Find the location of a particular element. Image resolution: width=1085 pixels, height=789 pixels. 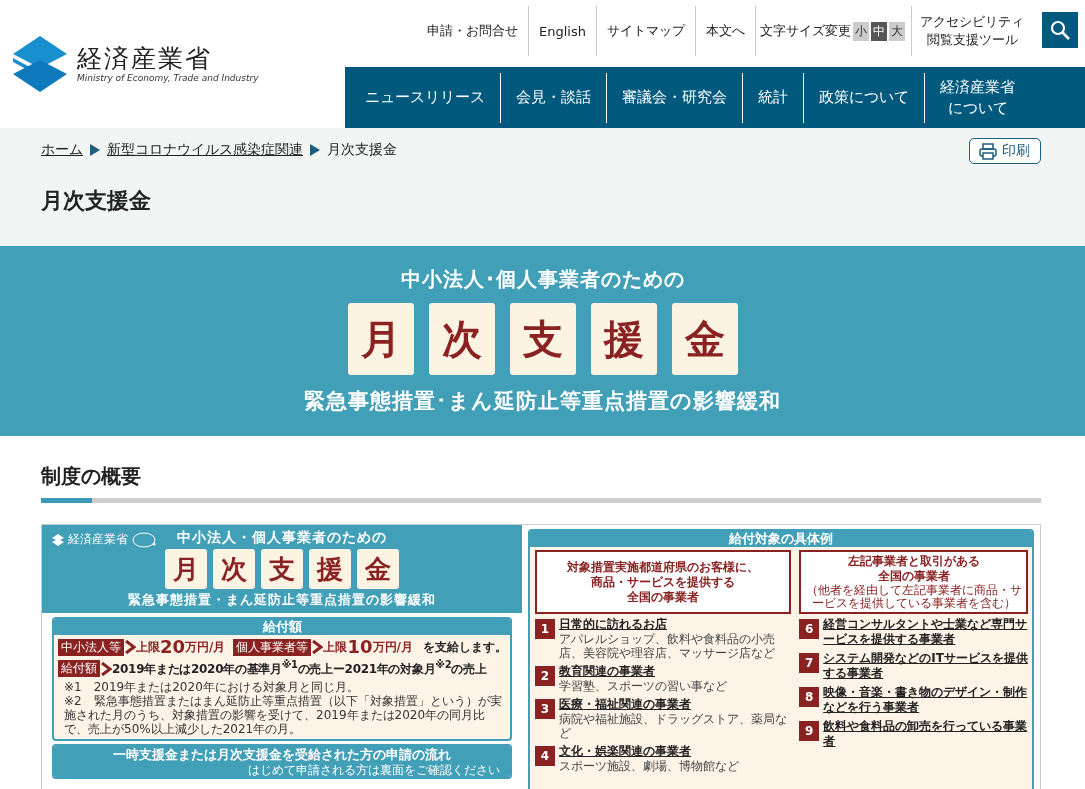

banner-tagline: 緊急事態措置･まん延防止等重点措置の影響緩和 is located at coordinates (542, 401).